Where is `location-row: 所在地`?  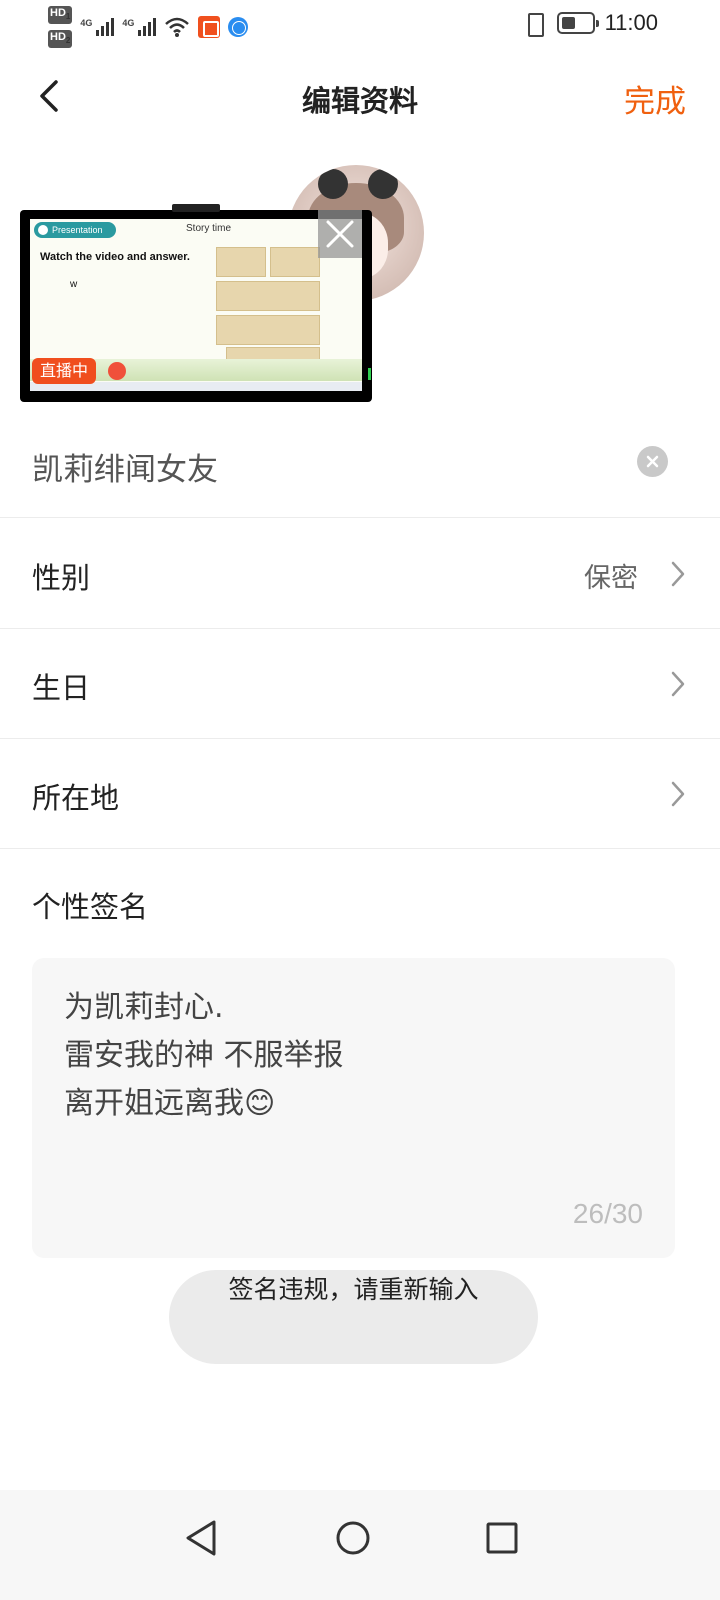
location-row: 所在地 is located at coordinates (360, 794).